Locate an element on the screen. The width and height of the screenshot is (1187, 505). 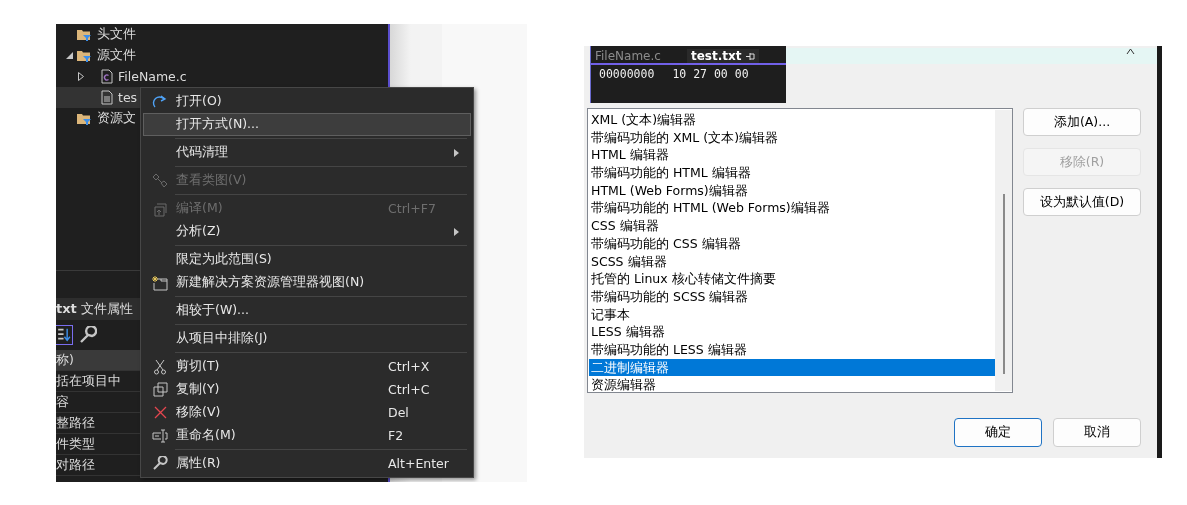
shortcut-label: Ctrl+F7 is located at coordinates (412, 208).